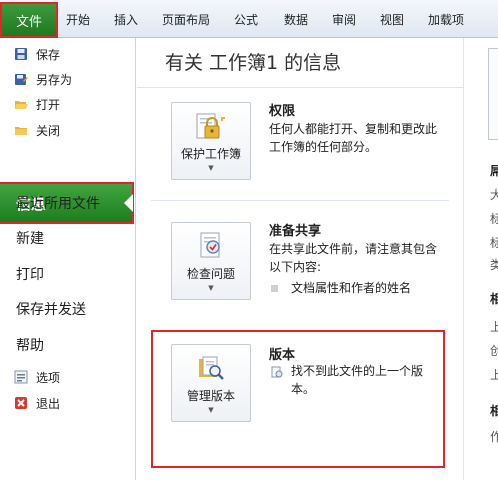  Describe the element at coordinates (21, 79) in the screenshot. I see `save-as-icon` at that location.